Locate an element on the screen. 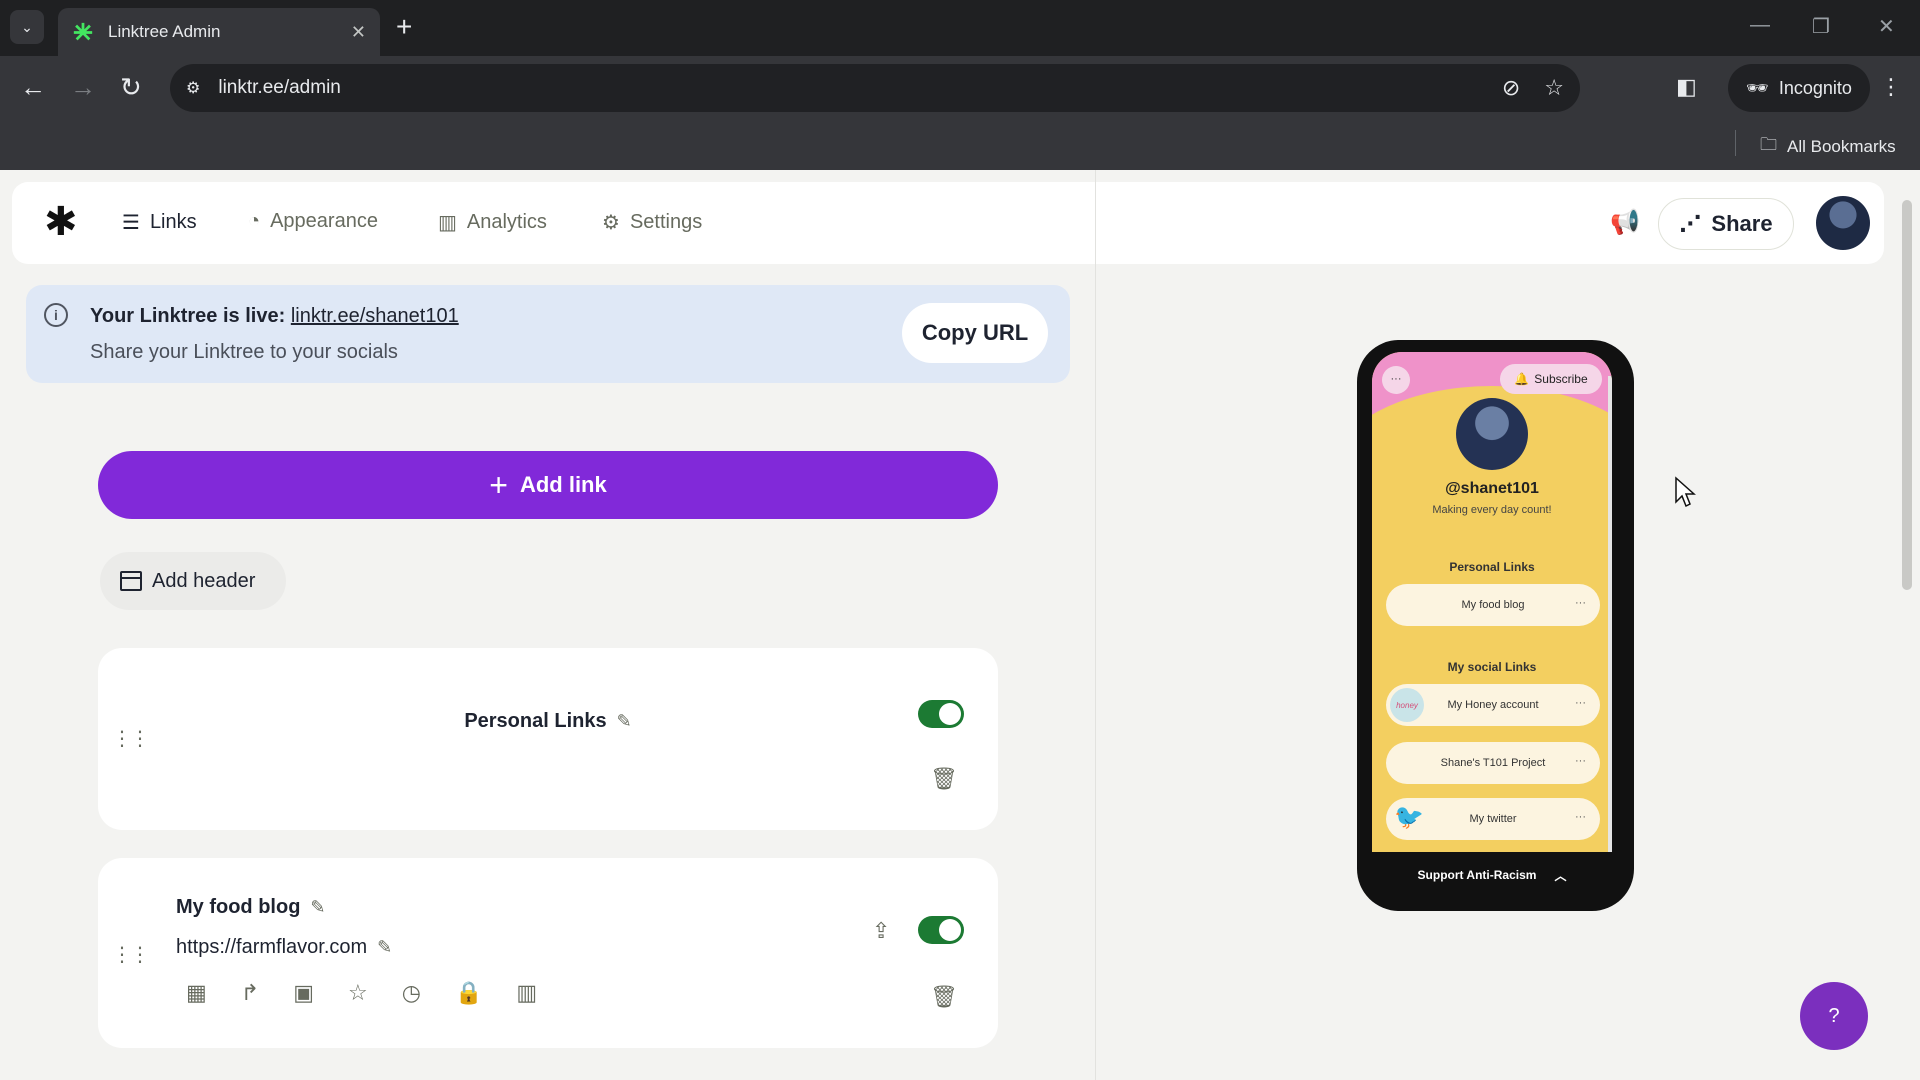  tab-search-button: ⌄ is located at coordinates (27, 27).